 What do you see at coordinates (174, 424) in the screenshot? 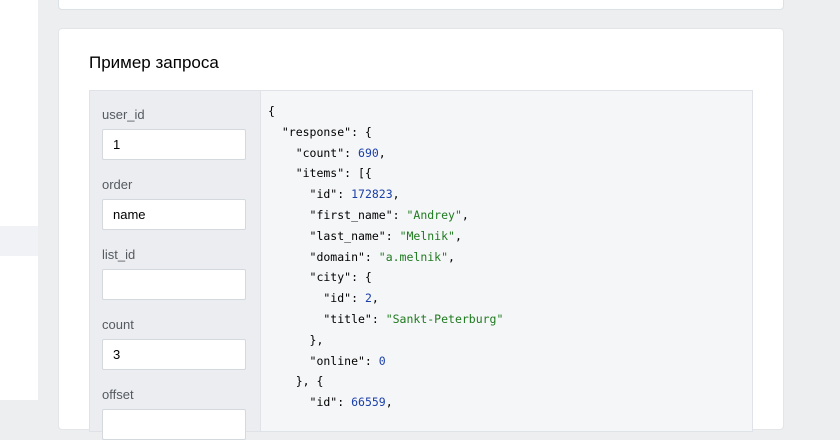
I see `offset-input` at bounding box center [174, 424].